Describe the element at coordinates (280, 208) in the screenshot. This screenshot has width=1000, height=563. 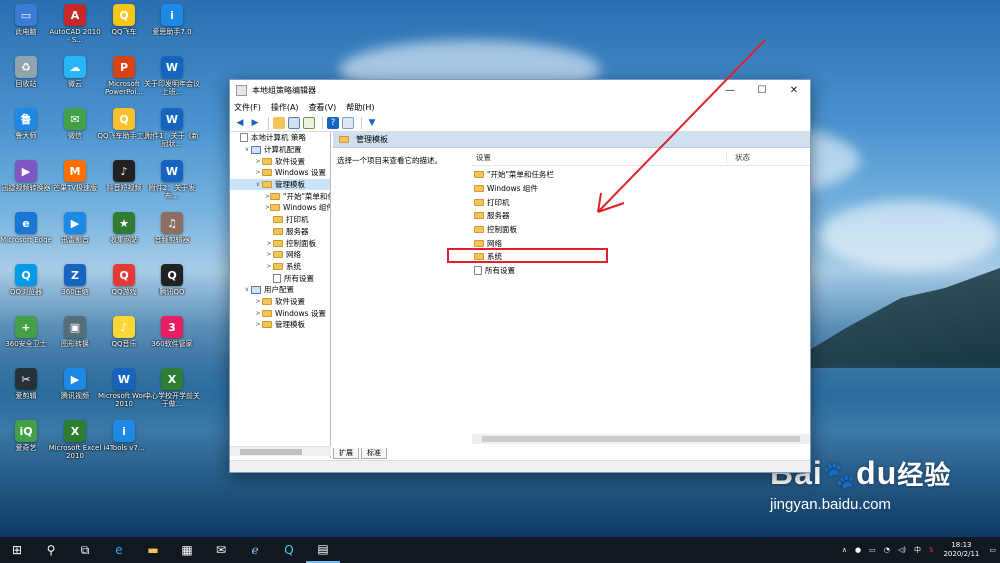
I see `tree-item: > Windows 组件` at that location.